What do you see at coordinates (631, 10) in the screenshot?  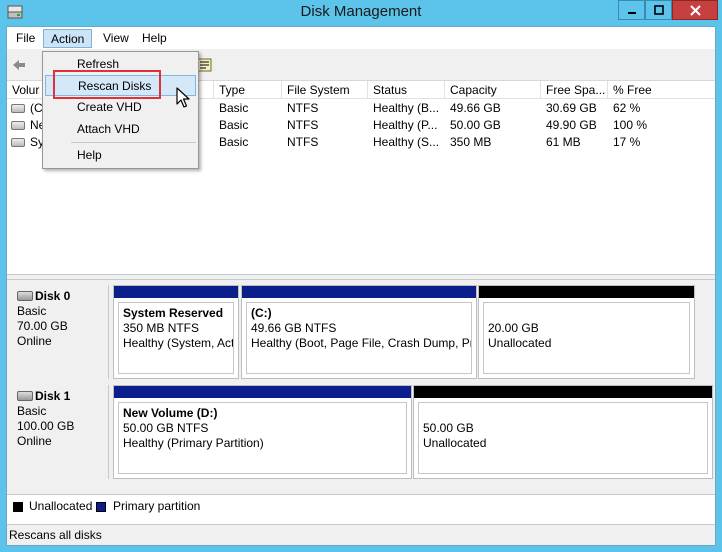 I see `minimize-button` at bounding box center [631, 10].